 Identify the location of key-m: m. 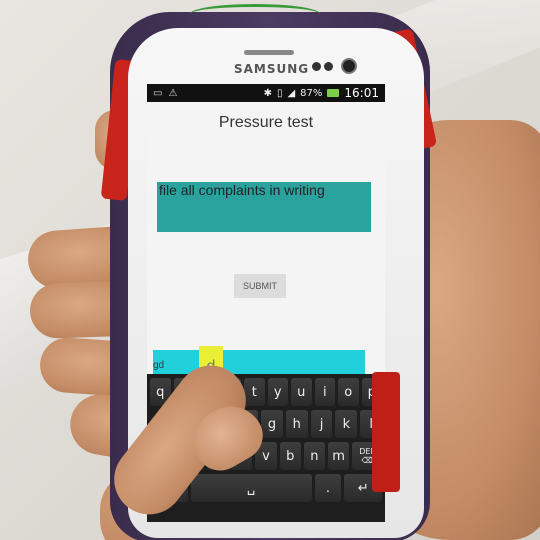
(339, 456).